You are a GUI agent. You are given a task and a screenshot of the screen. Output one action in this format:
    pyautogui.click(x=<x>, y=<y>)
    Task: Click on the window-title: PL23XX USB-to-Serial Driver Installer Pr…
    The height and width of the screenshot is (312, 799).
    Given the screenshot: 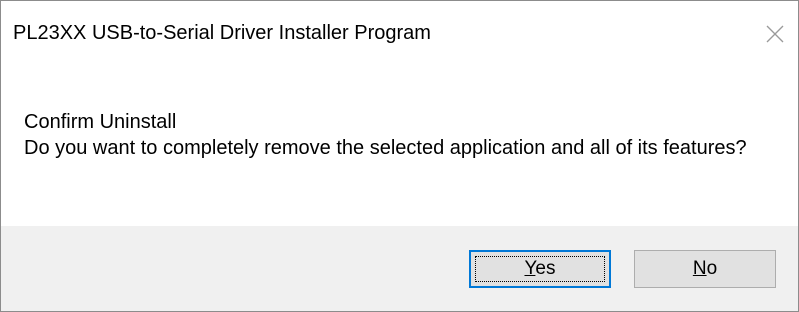 What is the action you would take?
    pyautogui.click(x=222, y=33)
    